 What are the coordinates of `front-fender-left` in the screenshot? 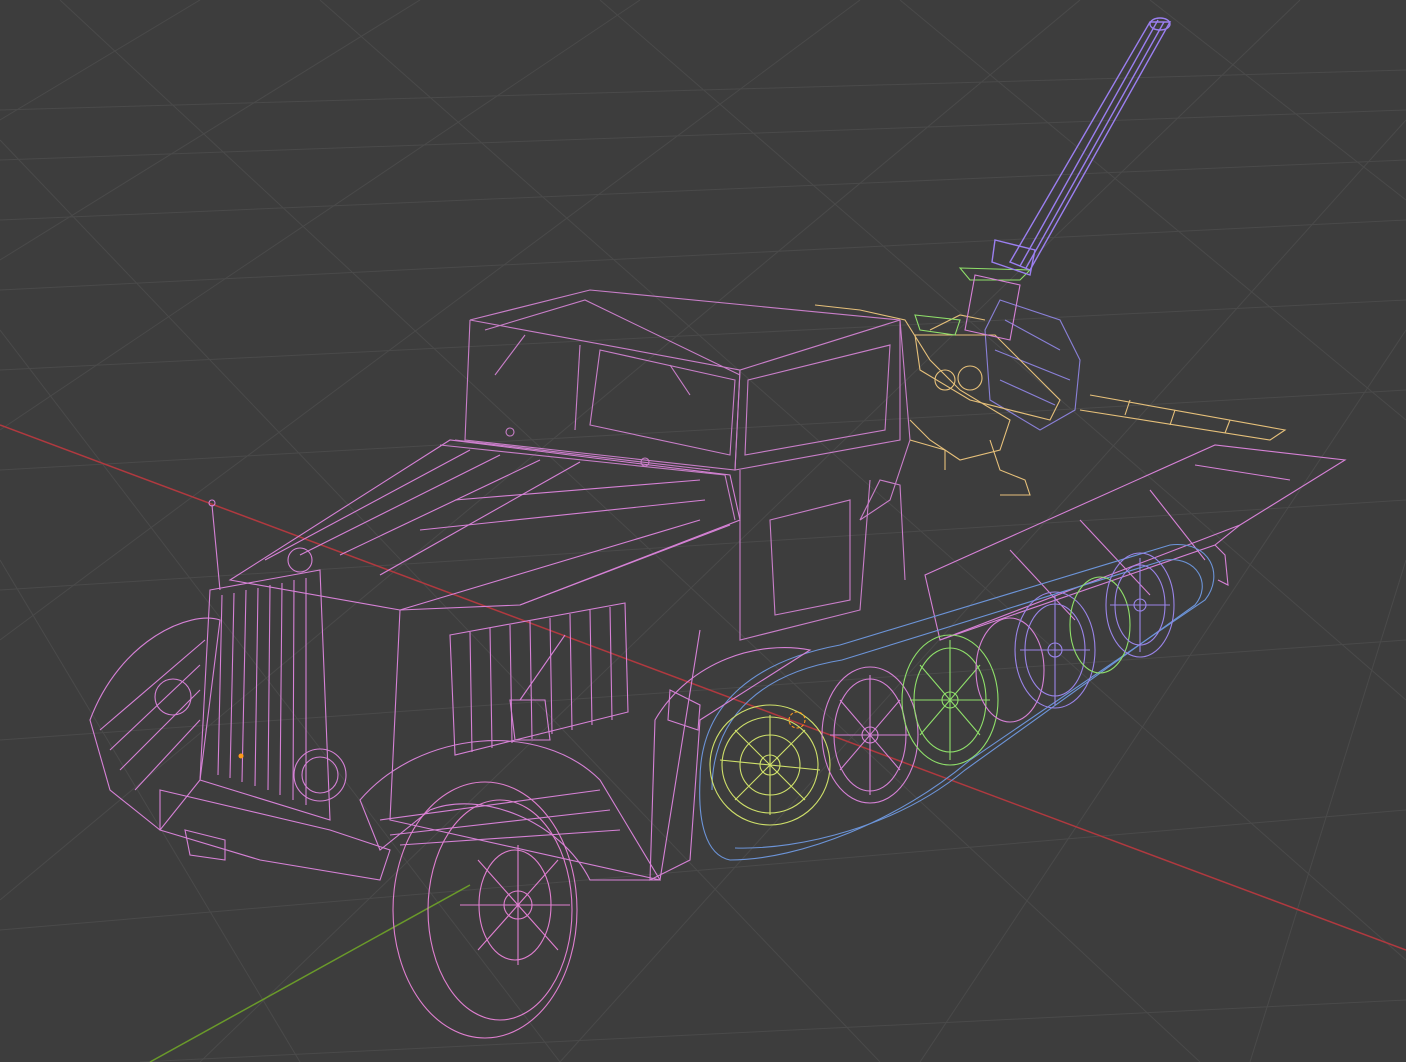 It's located at (155, 724).